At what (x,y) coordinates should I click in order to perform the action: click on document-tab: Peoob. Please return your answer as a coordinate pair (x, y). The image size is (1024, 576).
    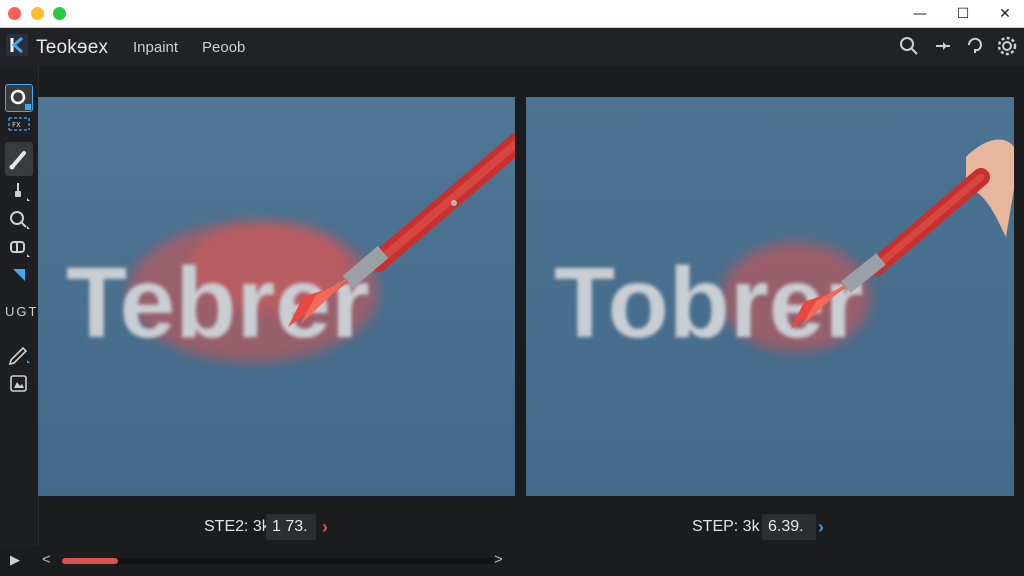
    Looking at the image, I should click on (223, 47).